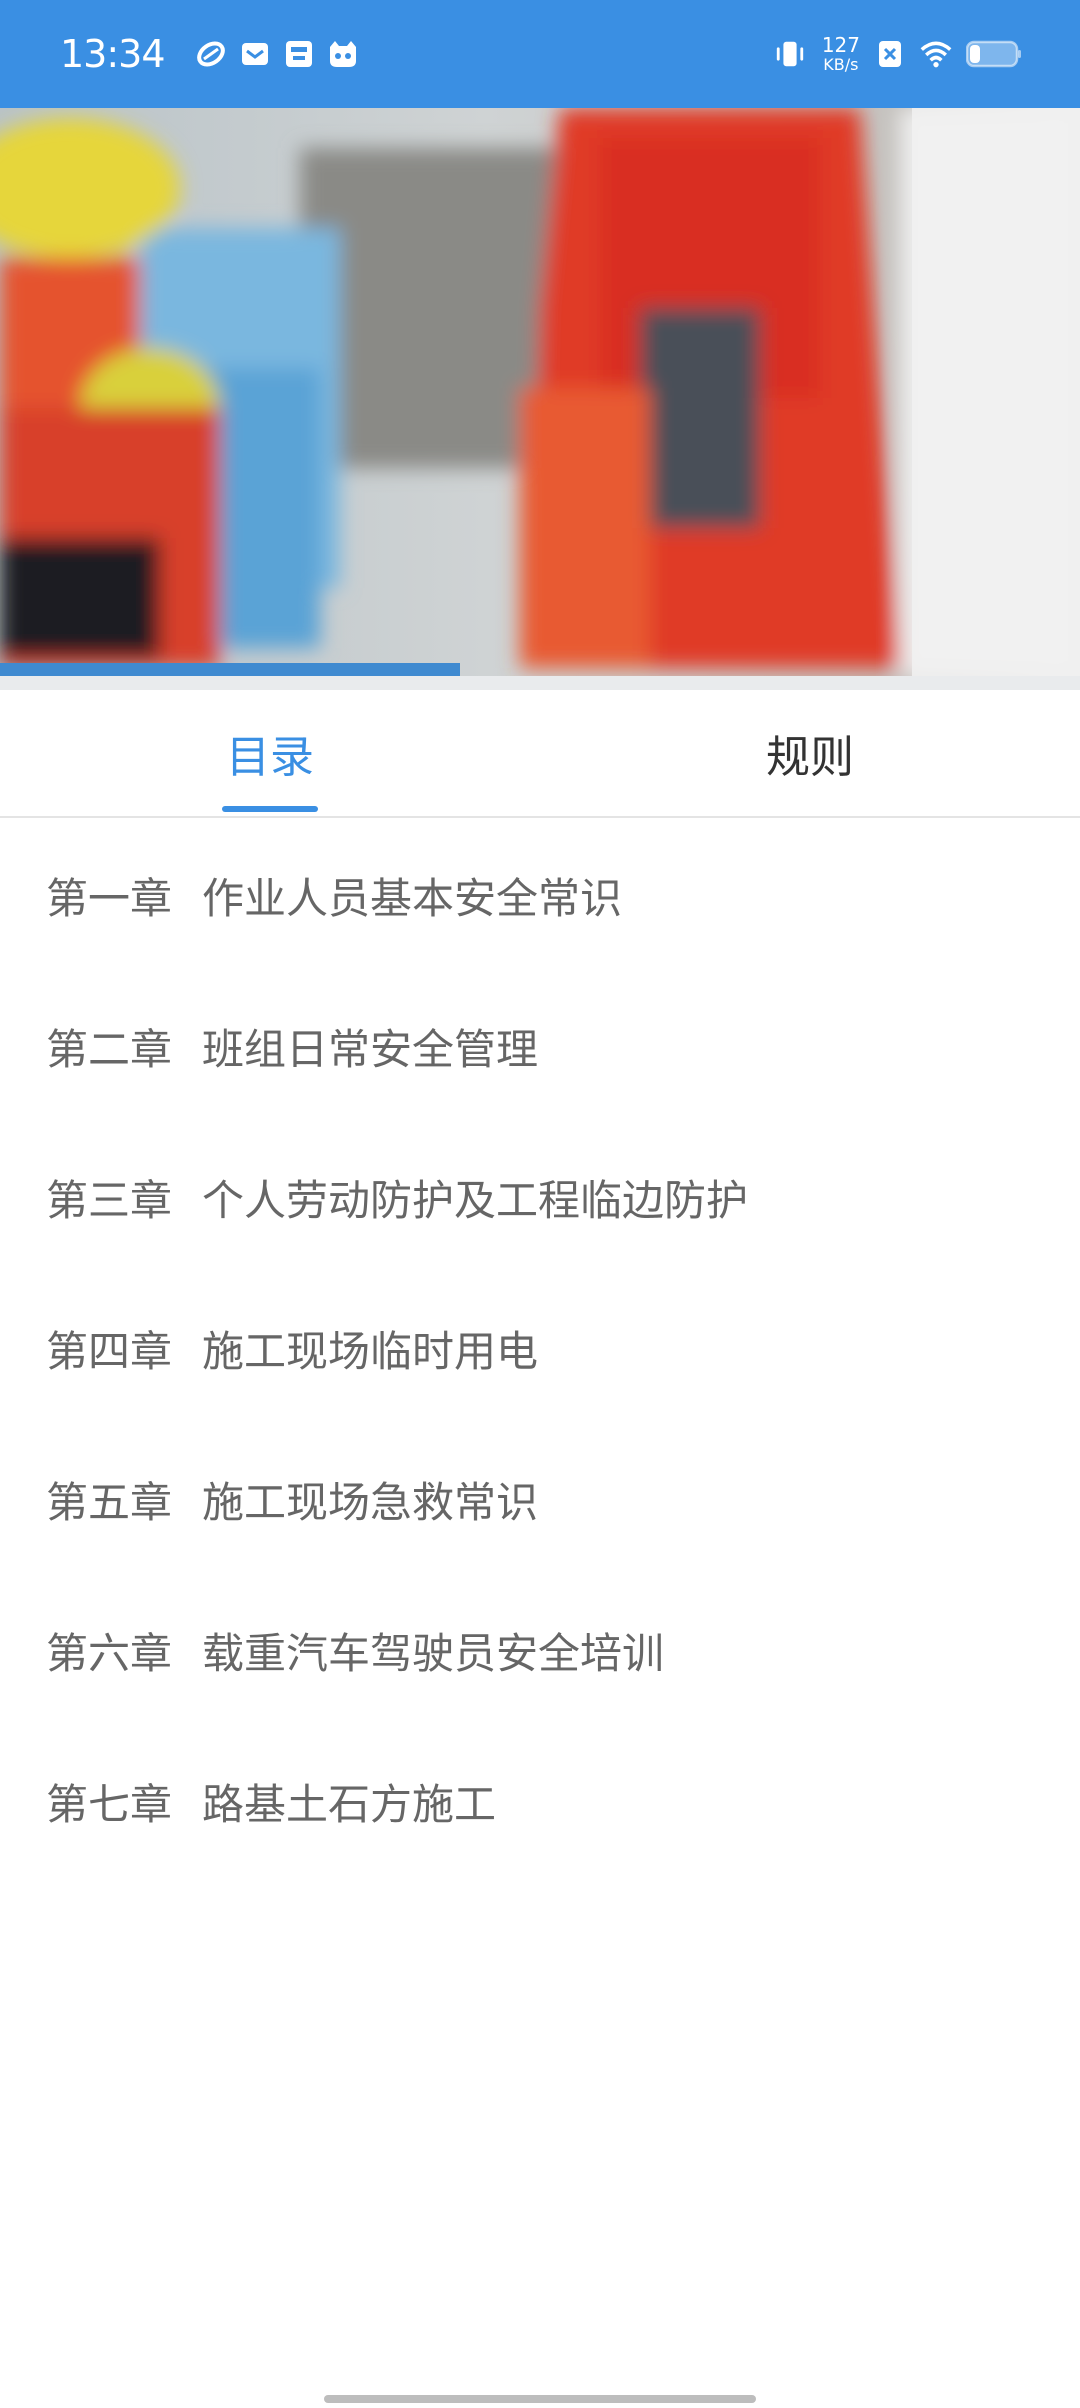  I want to click on tab-rules: 规则, so click(810, 753).